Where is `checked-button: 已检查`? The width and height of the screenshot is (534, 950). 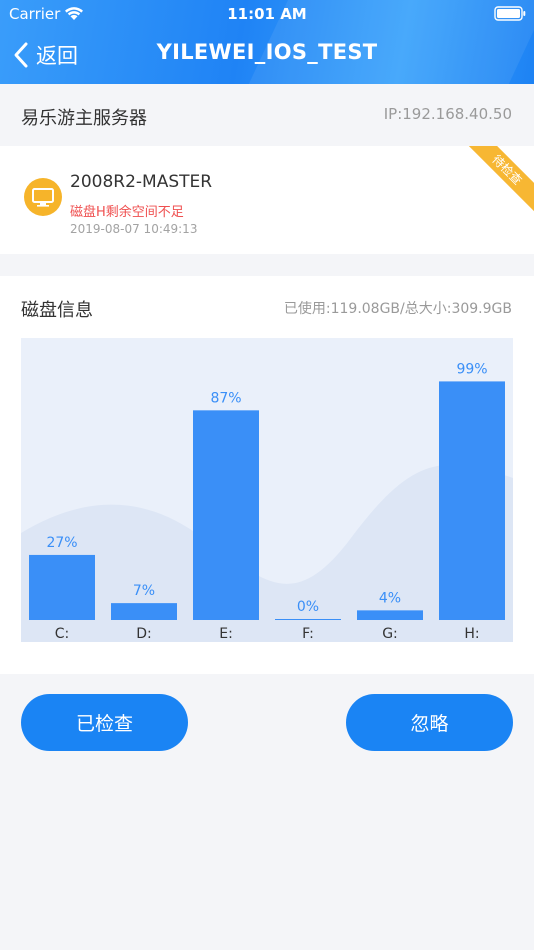 checked-button: 已检查 is located at coordinates (104, 722).